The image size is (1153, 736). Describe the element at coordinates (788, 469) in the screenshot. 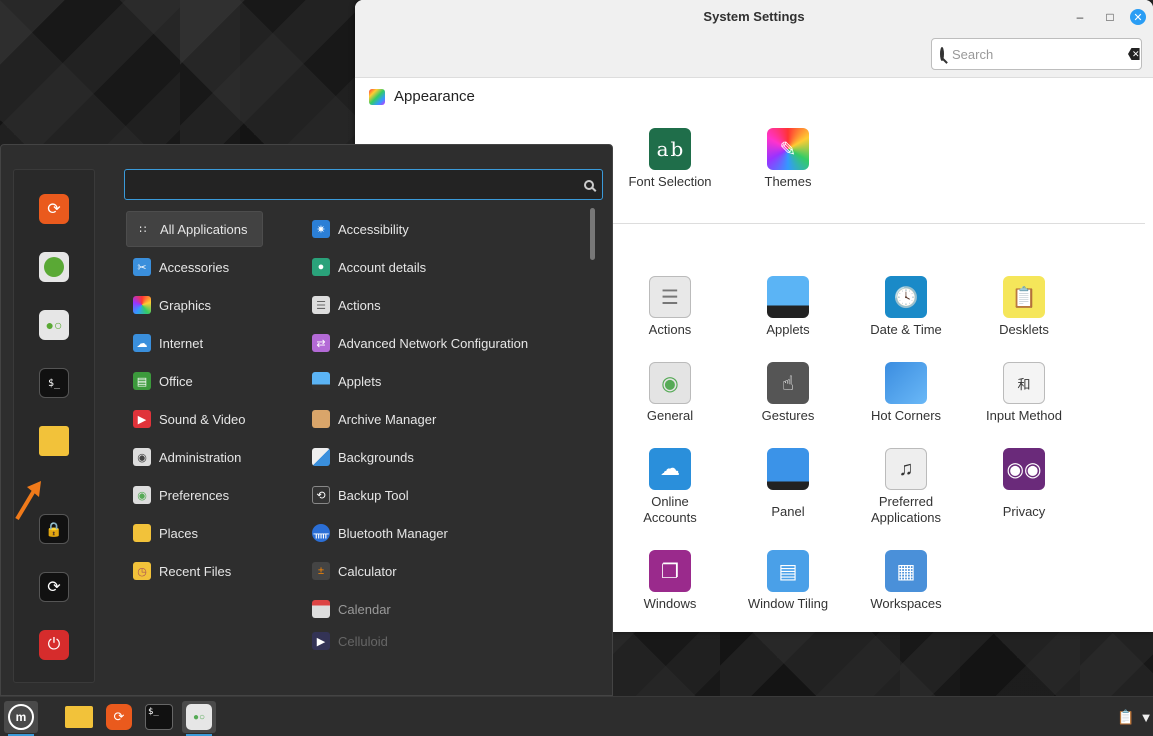

I see `panel-icon` at that location.